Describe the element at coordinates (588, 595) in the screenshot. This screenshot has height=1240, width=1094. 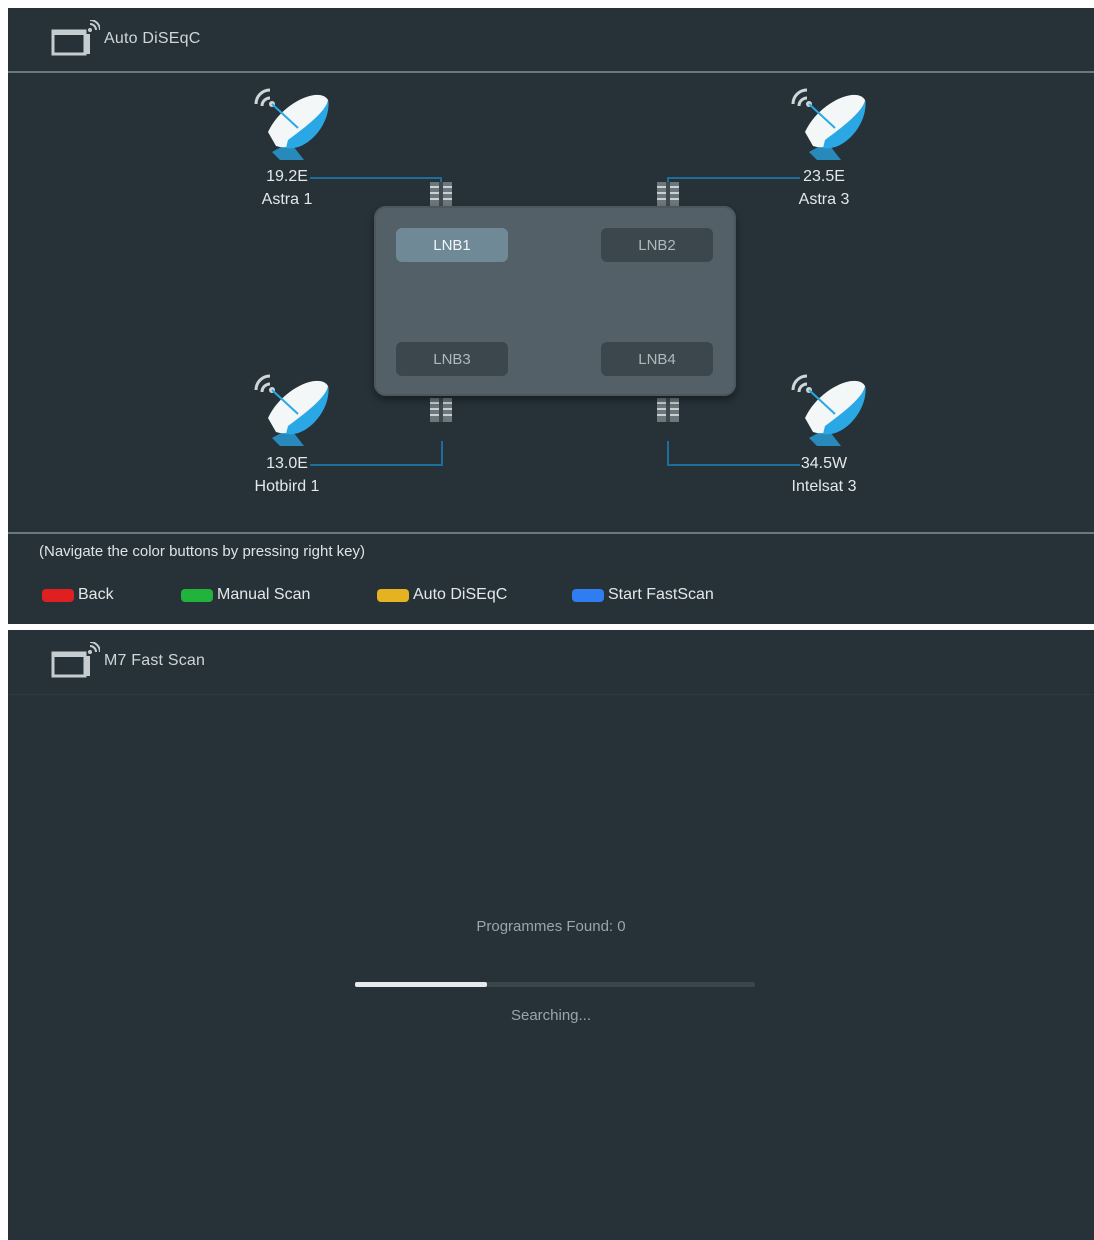
I see `blue-key-icon` at that location.